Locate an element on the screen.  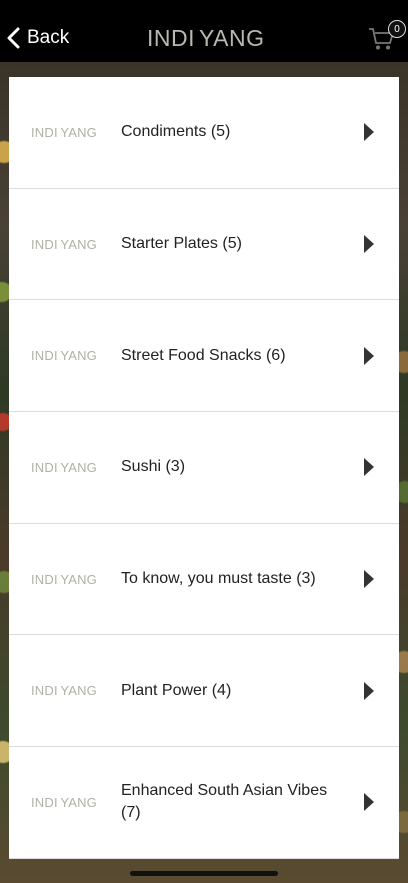
category-label: Enhanced South Asian Vibes (7) is located at coordinates (224, 802).